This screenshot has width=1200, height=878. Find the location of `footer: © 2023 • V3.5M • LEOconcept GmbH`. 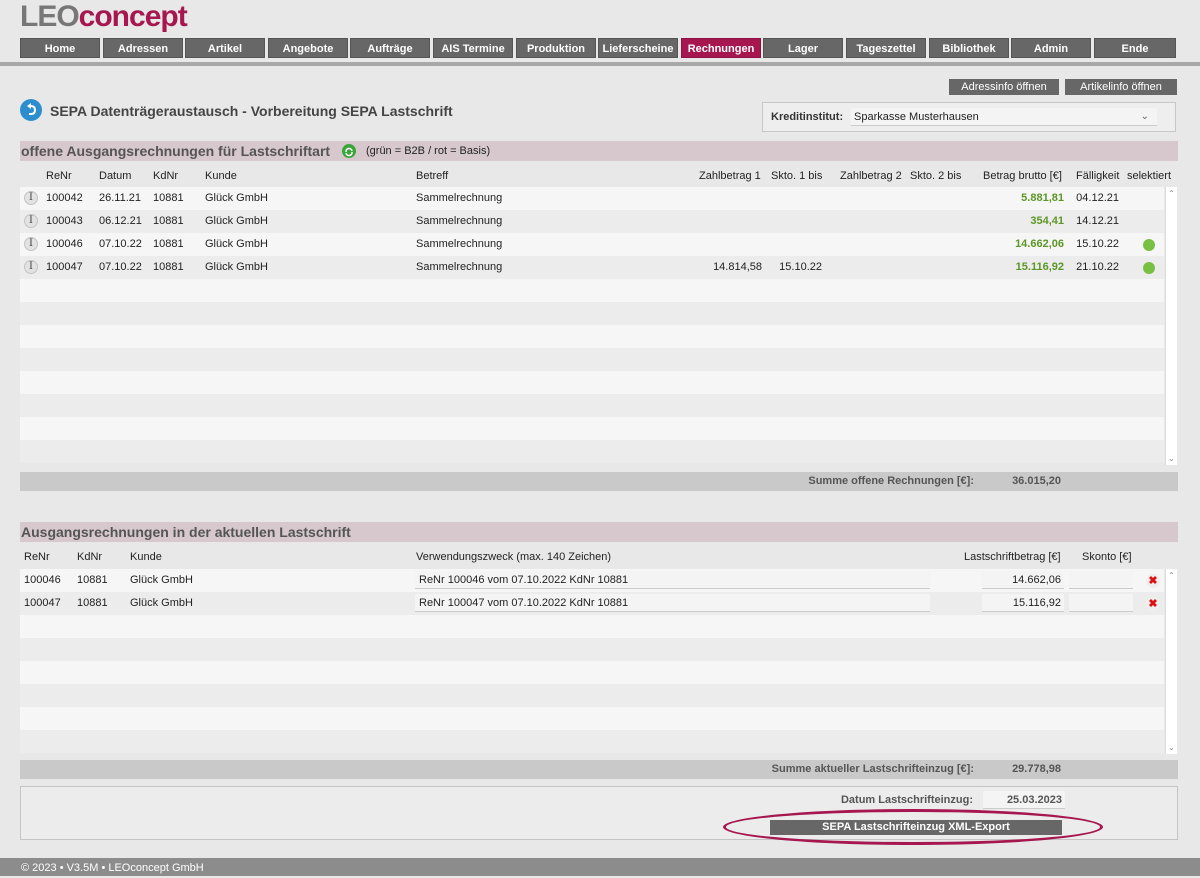

footer: © 2023 • V3.5M • LEOconcept GmbH is located at coordinates (600, 867).